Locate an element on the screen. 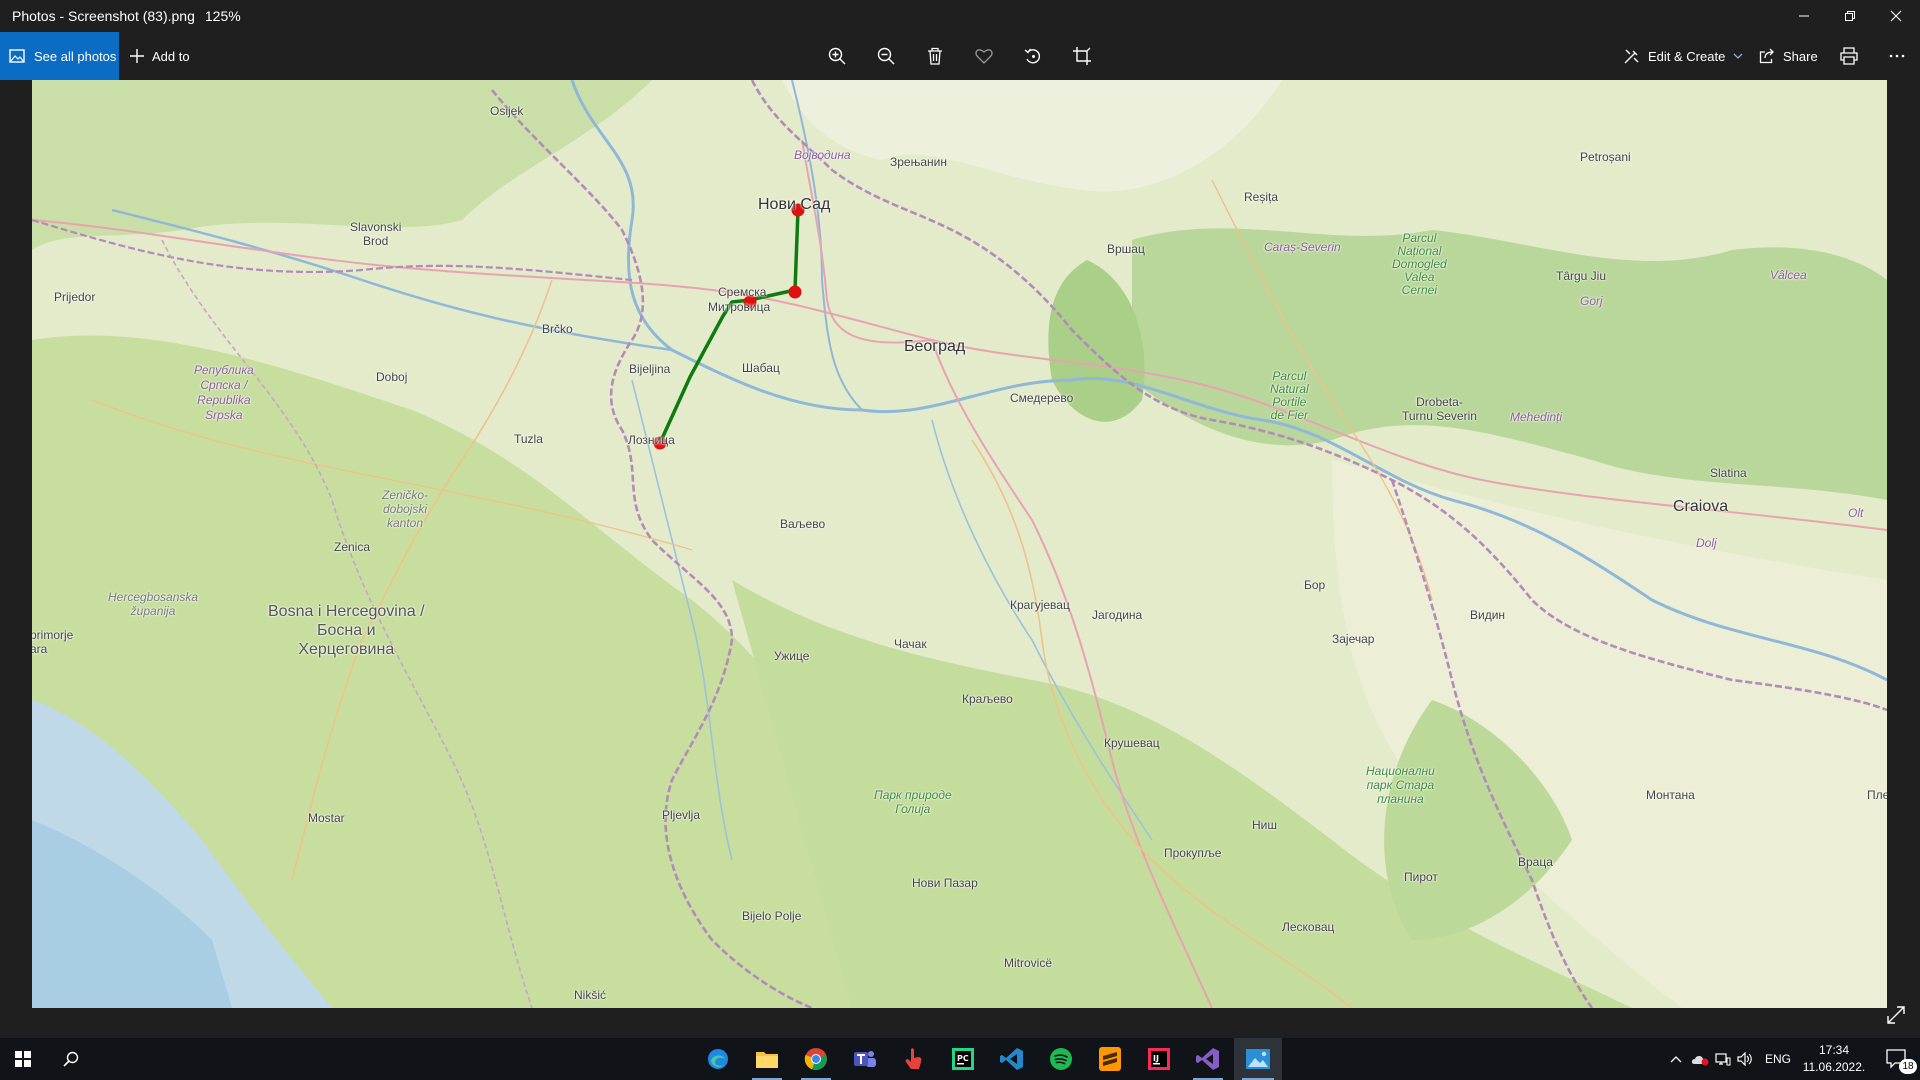 The width and height of the screenshot is (1920, 1080). close-icon is located at coordinates (1896, 16).